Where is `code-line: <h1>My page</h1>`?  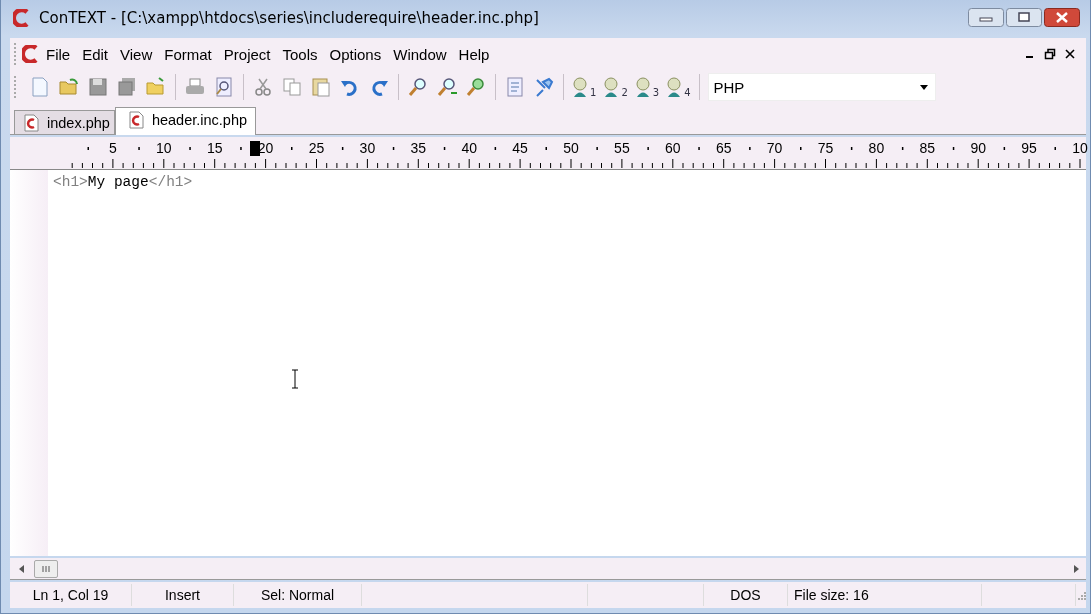
code-line: <h1>My page</h1> is located at coordinates (123, 182).